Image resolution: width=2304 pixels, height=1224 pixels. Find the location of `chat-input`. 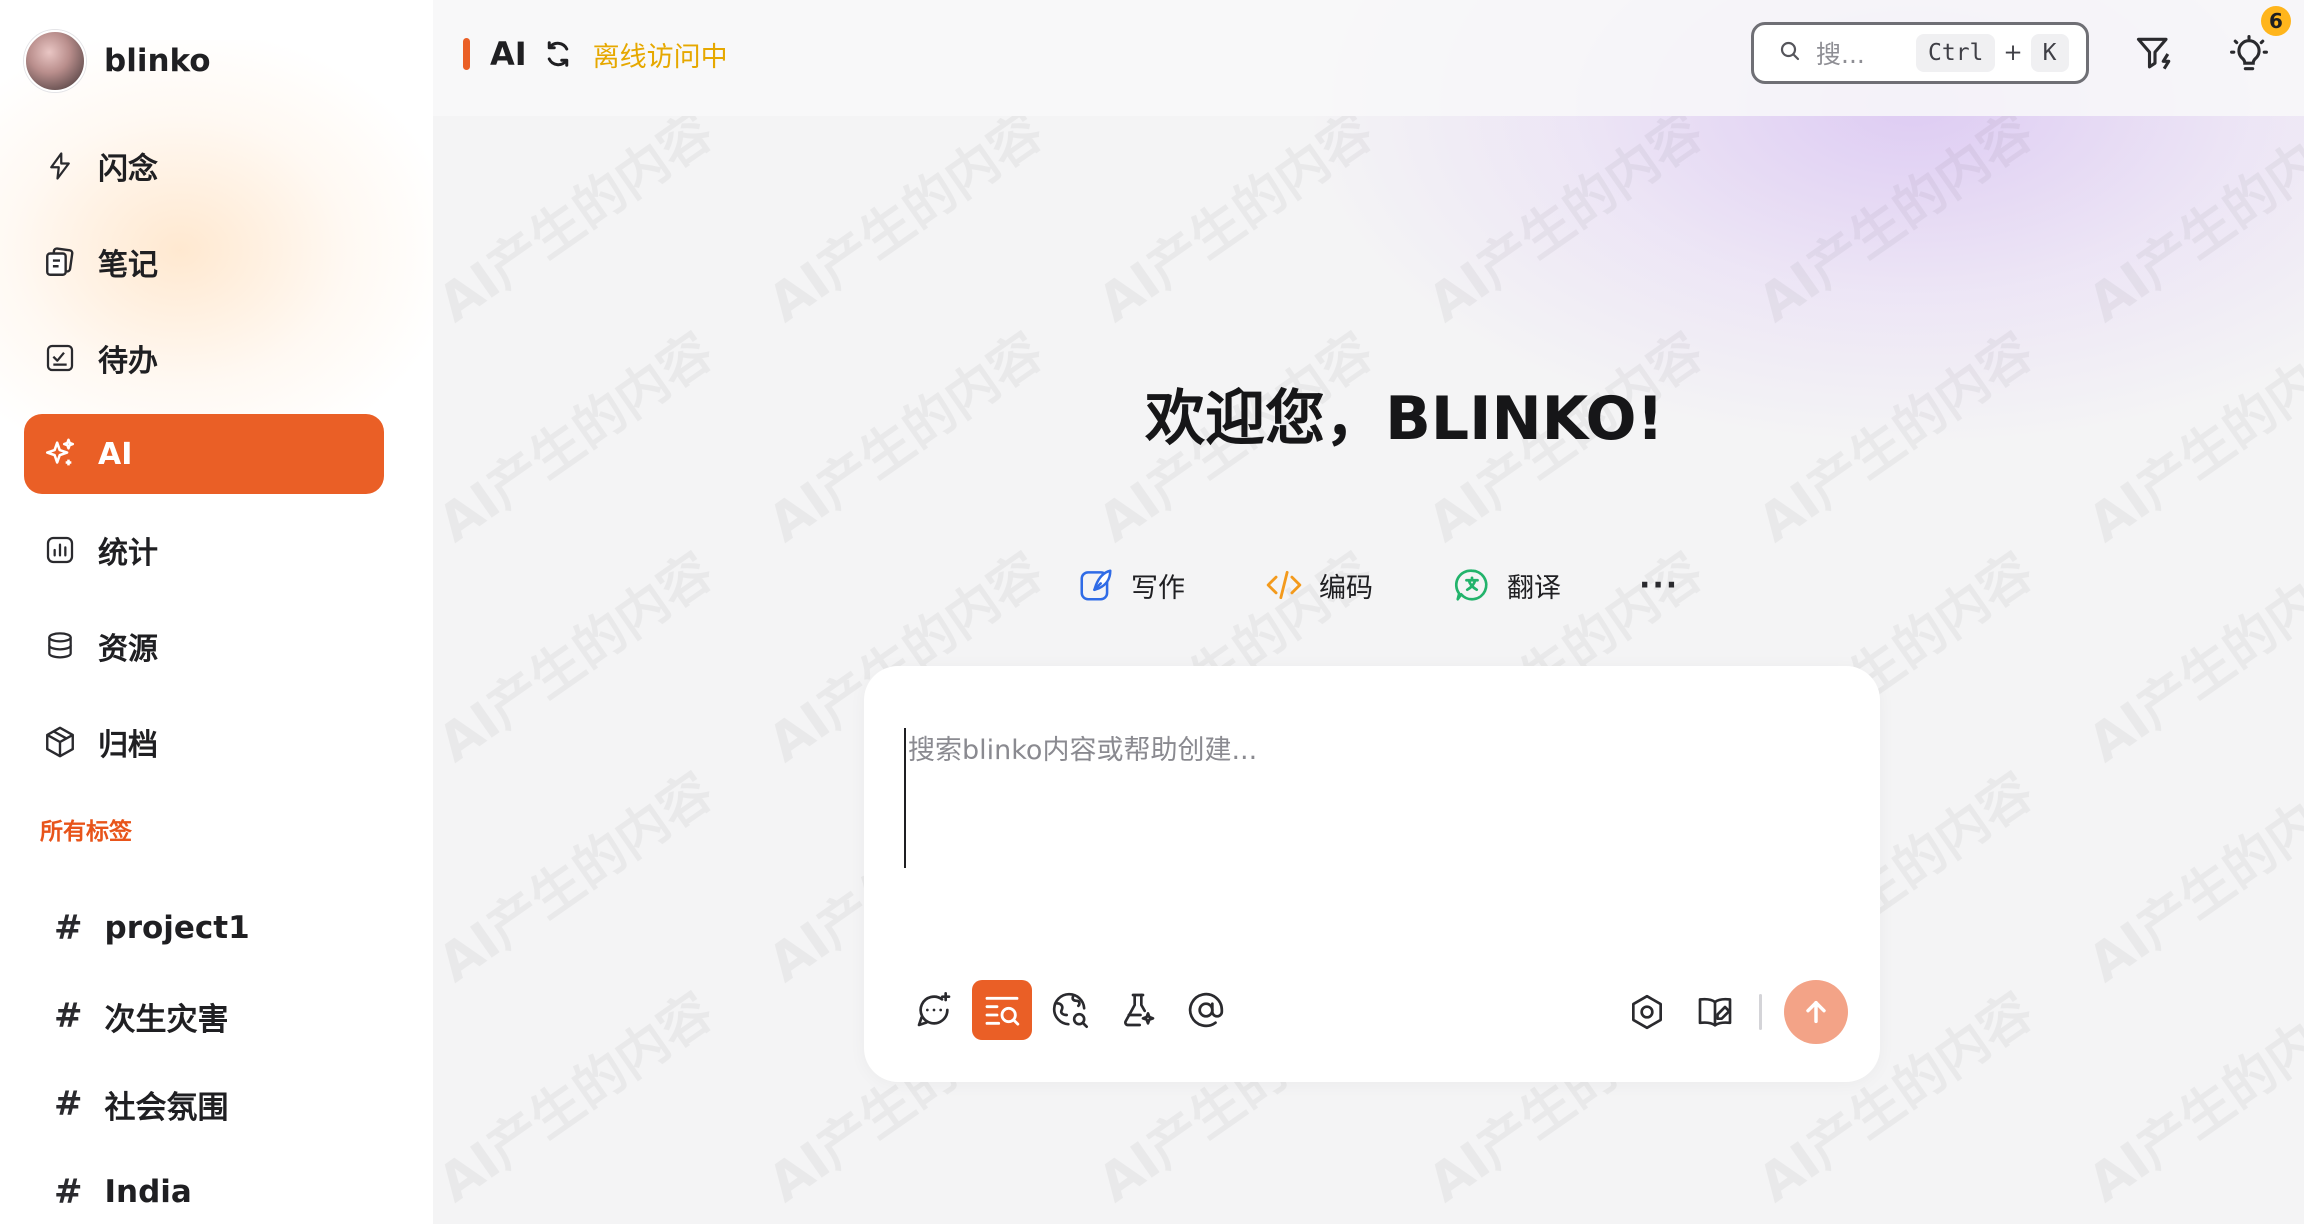

chat-input is located at coordinates (1369, 798).